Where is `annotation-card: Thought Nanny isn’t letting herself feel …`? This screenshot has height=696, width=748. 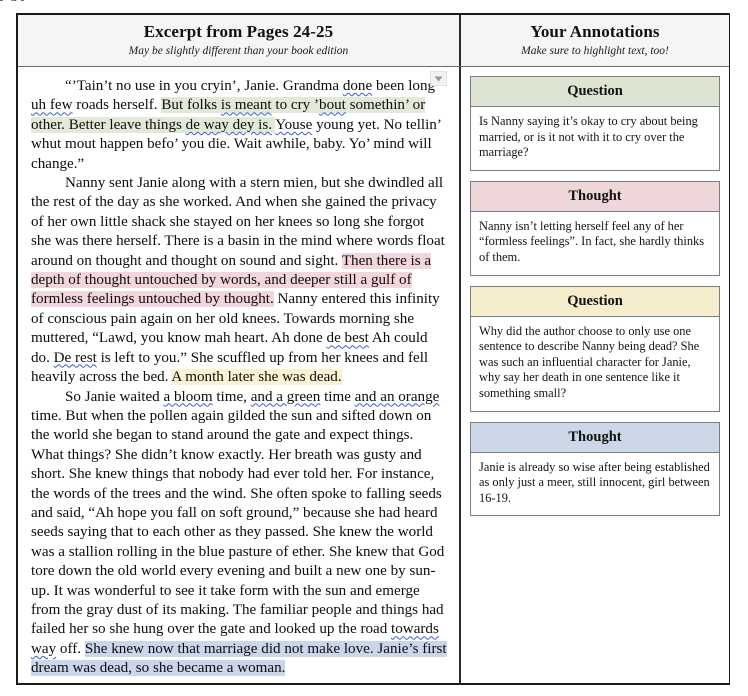
annotation-card: Thought Nanny isn’t letting herself feel … is located at coordinates (595, 228).